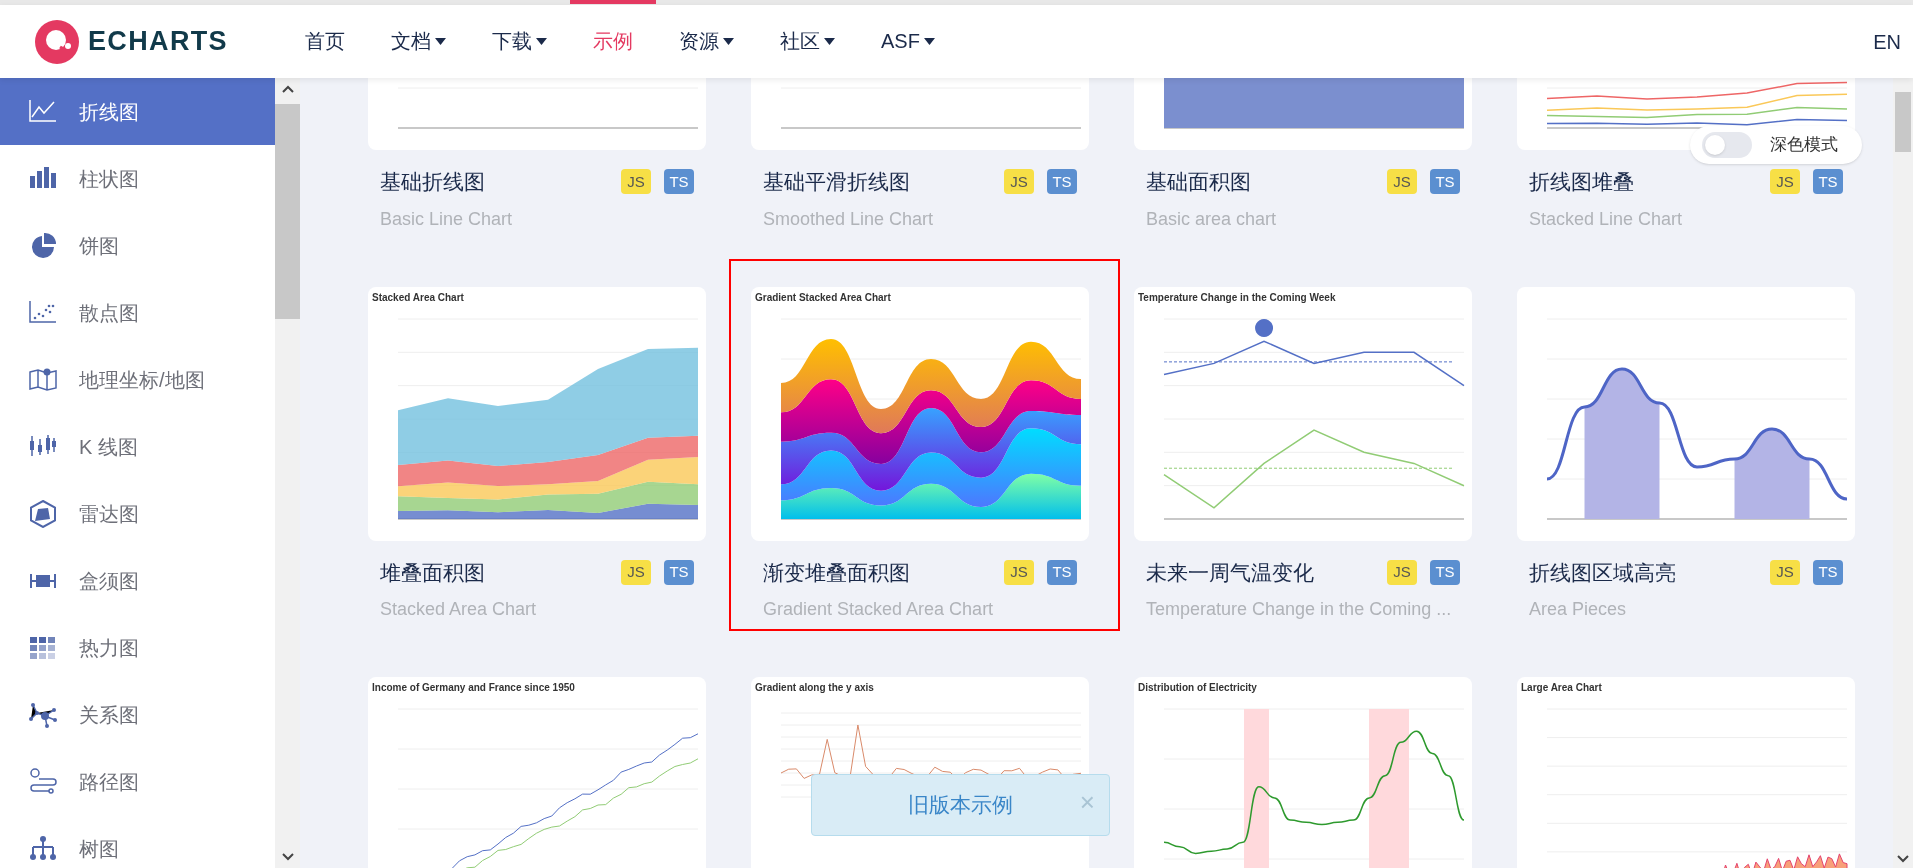 The width and height of the screenshot is (1913, 868). I want to click on nav-link: 首页, so click(325, 39).